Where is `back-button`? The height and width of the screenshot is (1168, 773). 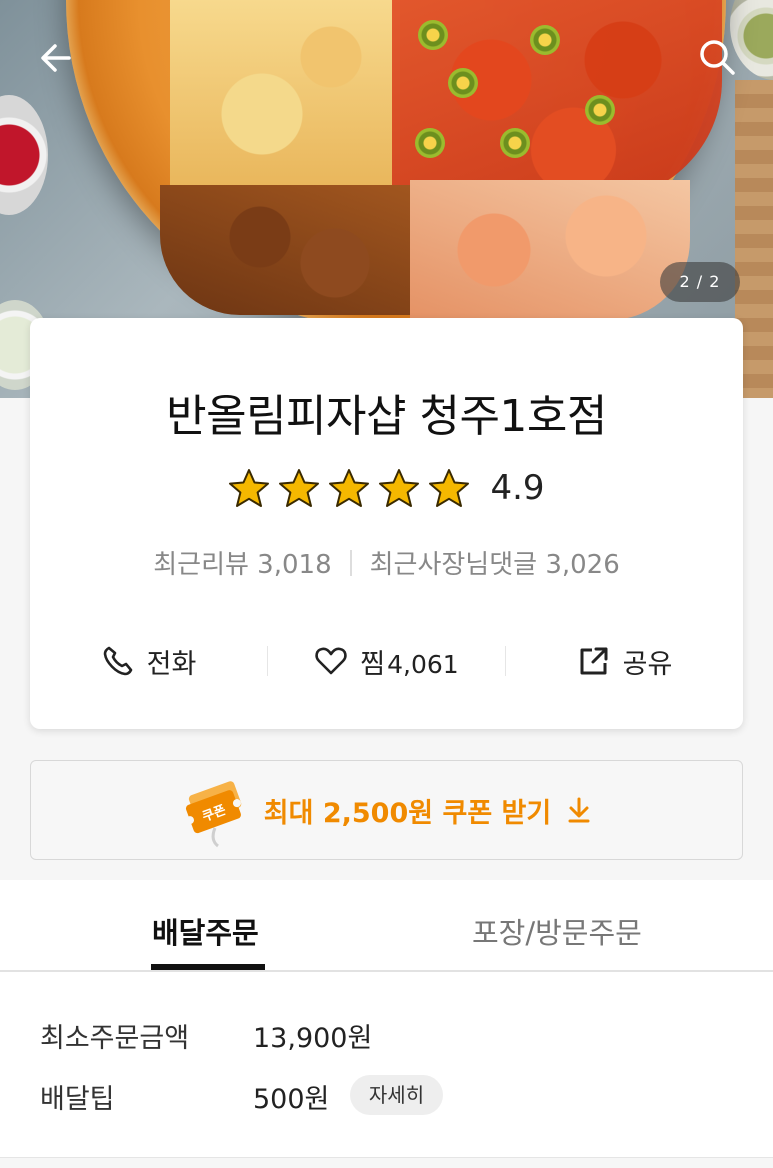
back-button is located at coordinates (56, 58).